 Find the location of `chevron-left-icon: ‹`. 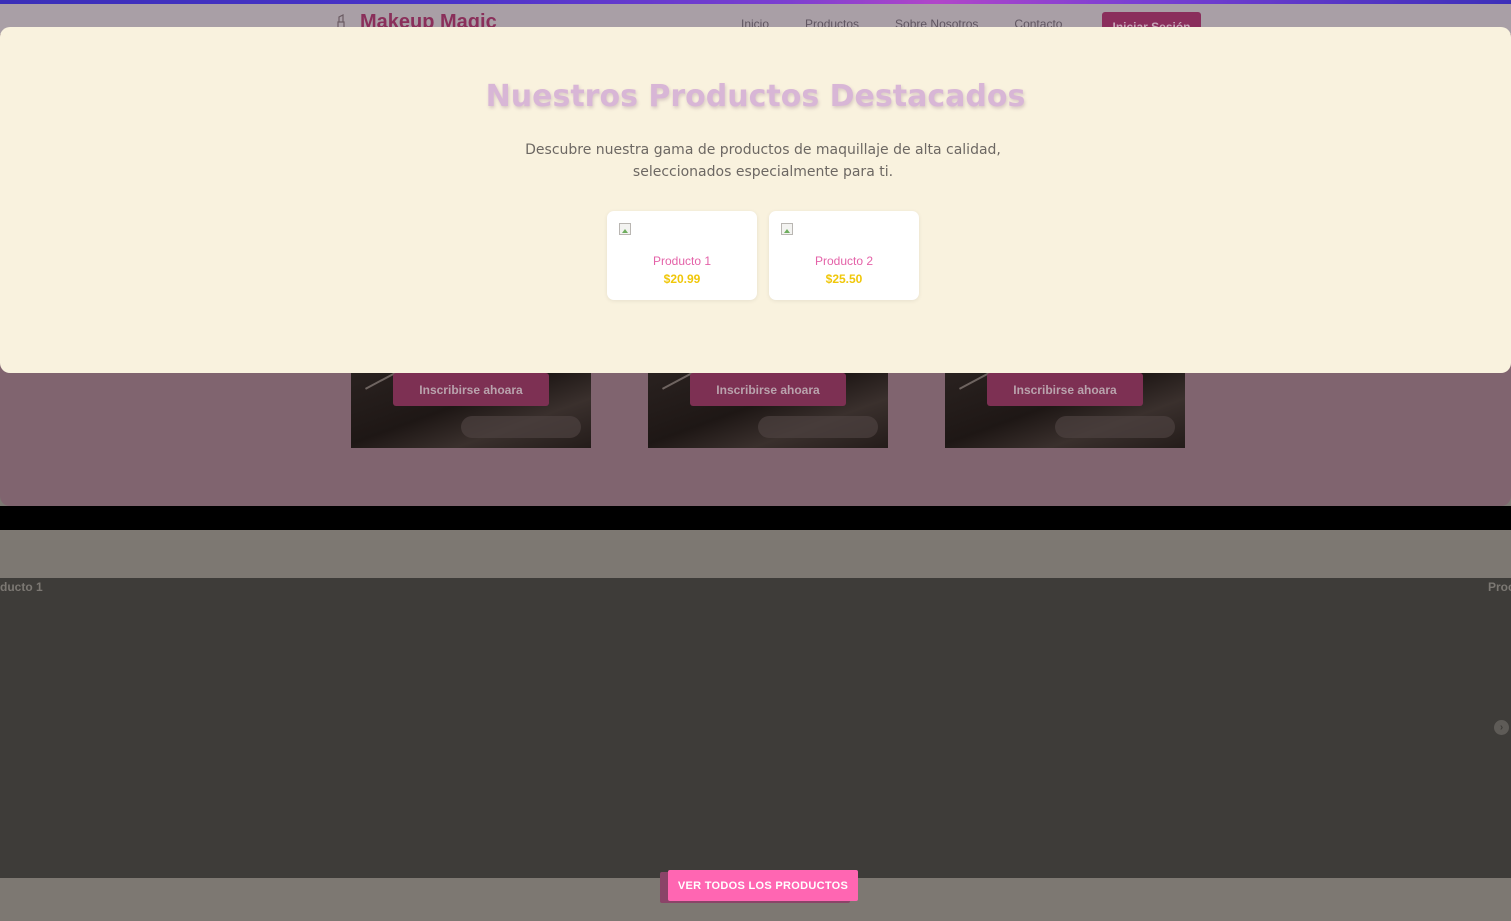

chevron-left-icon: ‹ is located at coordinates (3, 727).